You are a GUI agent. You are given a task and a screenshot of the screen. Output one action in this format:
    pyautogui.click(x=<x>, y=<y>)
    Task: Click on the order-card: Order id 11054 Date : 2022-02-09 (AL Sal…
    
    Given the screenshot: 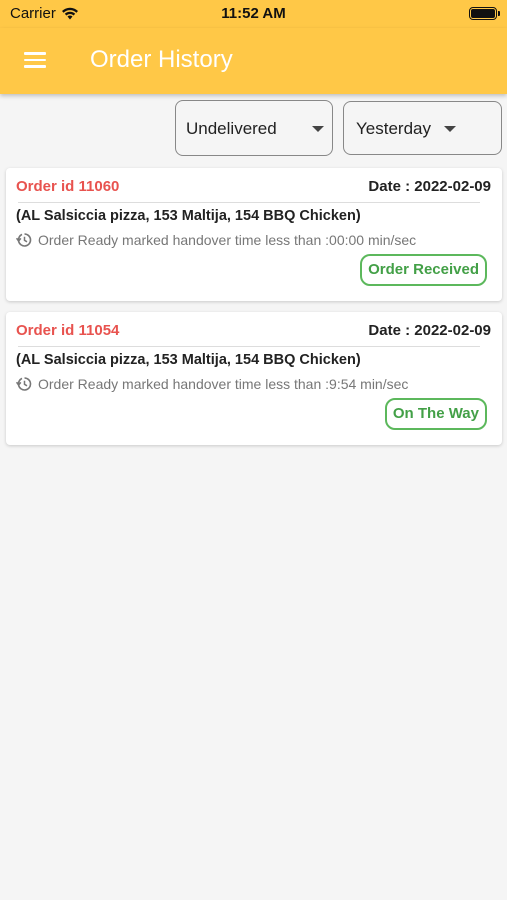 What is the action you would take?
    pyautogui.click(x=254, y=378)
    